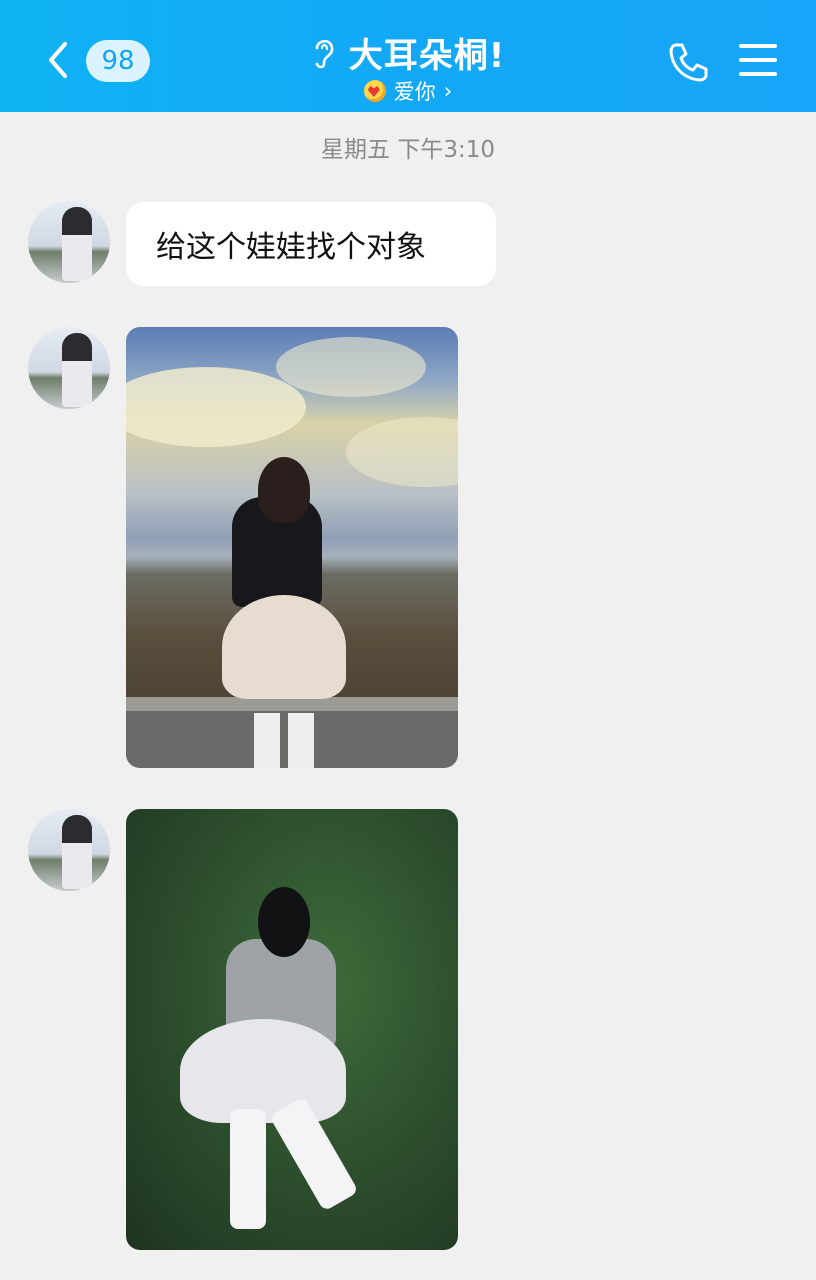 This screenshot has height=1280, width=816. What do you see at coordinates (448, 91) in the screenshot?
I see `status-chevron-icon: ›` at bounding box center [448, 91].